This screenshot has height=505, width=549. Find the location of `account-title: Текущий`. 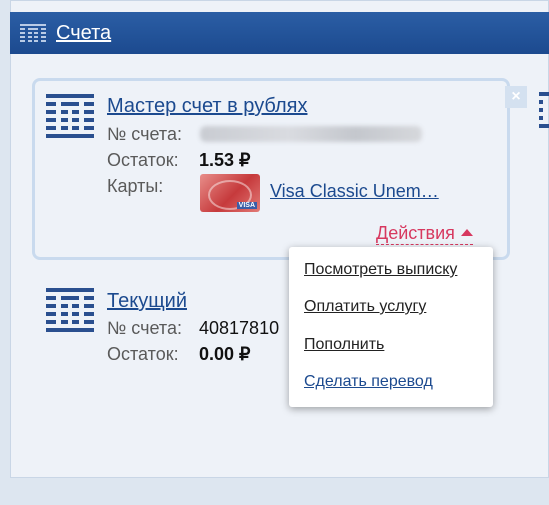

account-title: Текущий is located at coordinates (147, 301).